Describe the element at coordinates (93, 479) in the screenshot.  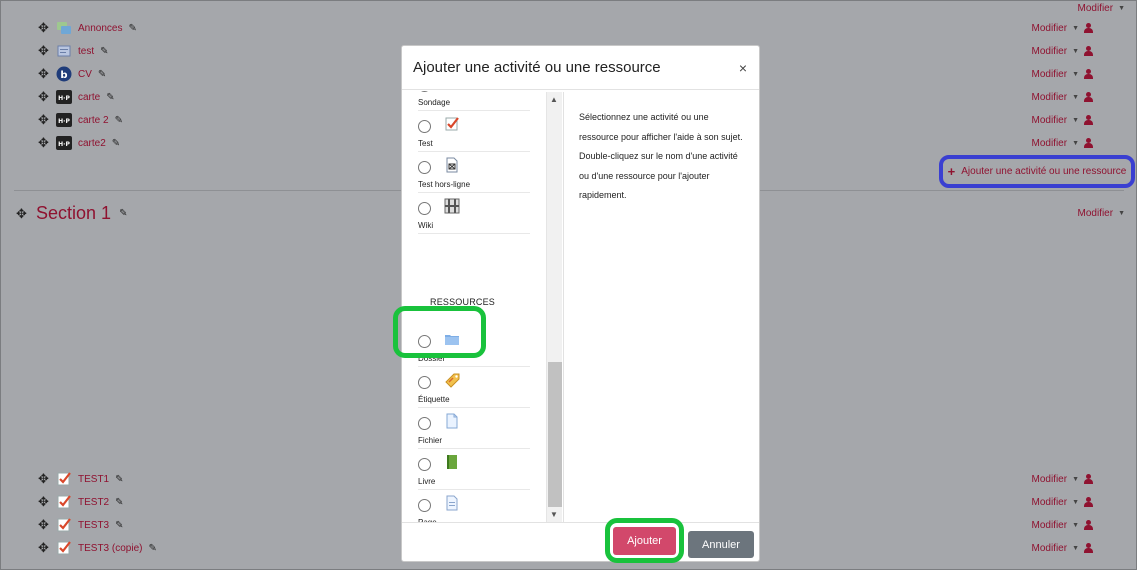
I see `activity-link: TEST1` at that location.